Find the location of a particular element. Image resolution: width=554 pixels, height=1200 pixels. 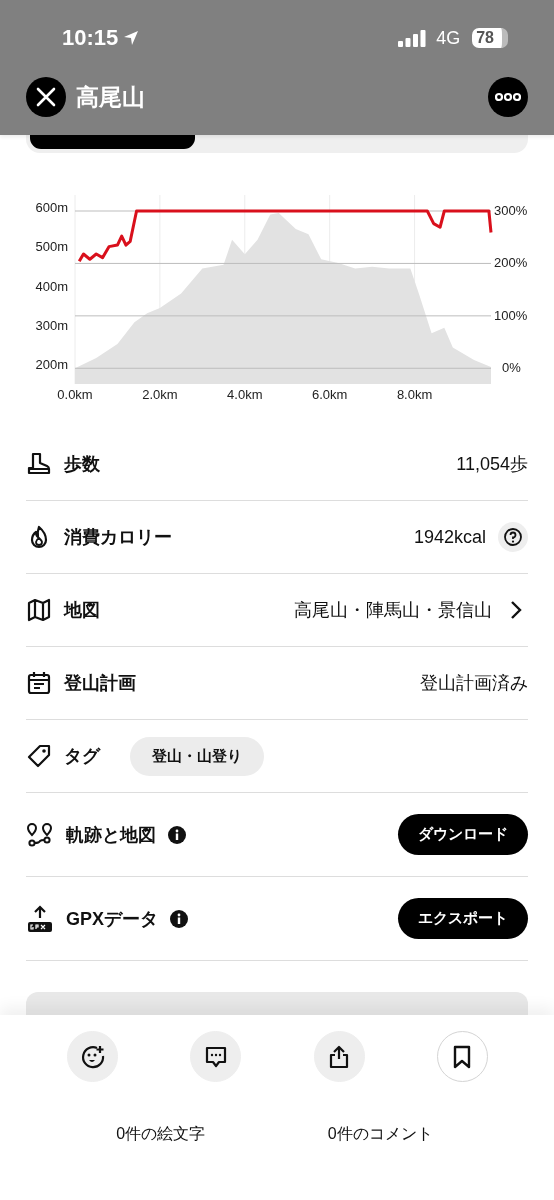

y-axis-label: 0% is located at coordinates (511, 368).